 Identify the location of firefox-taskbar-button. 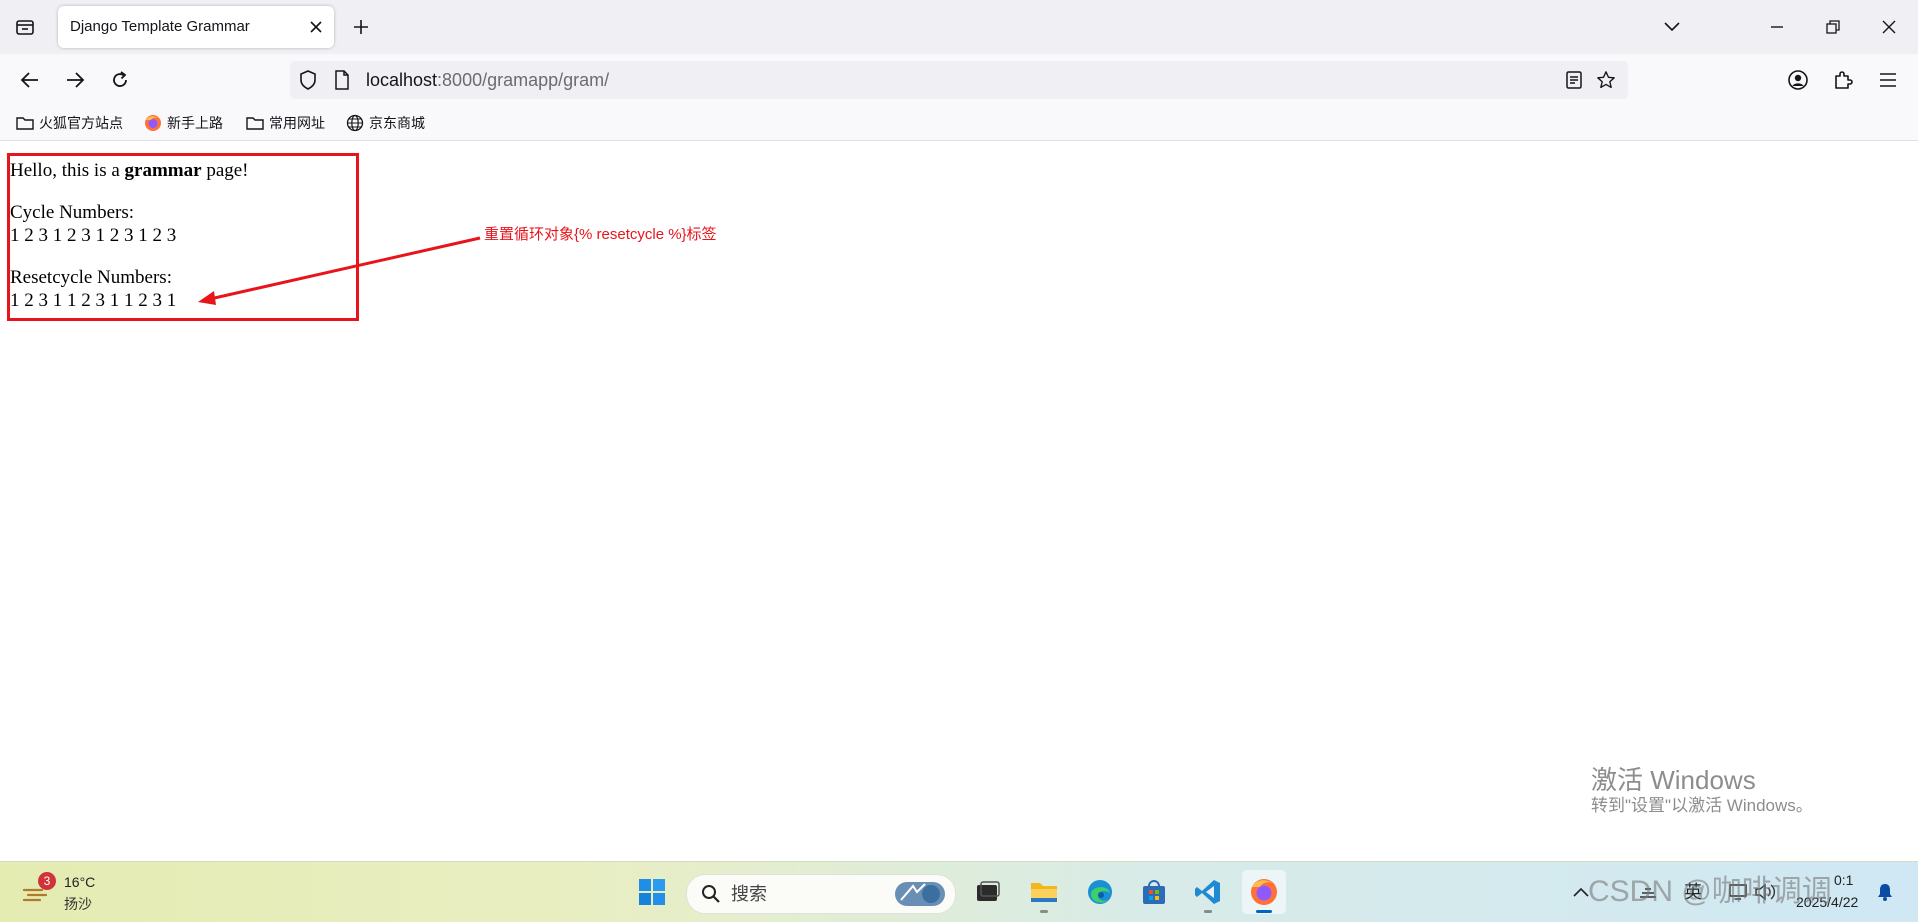
(1264, 892).